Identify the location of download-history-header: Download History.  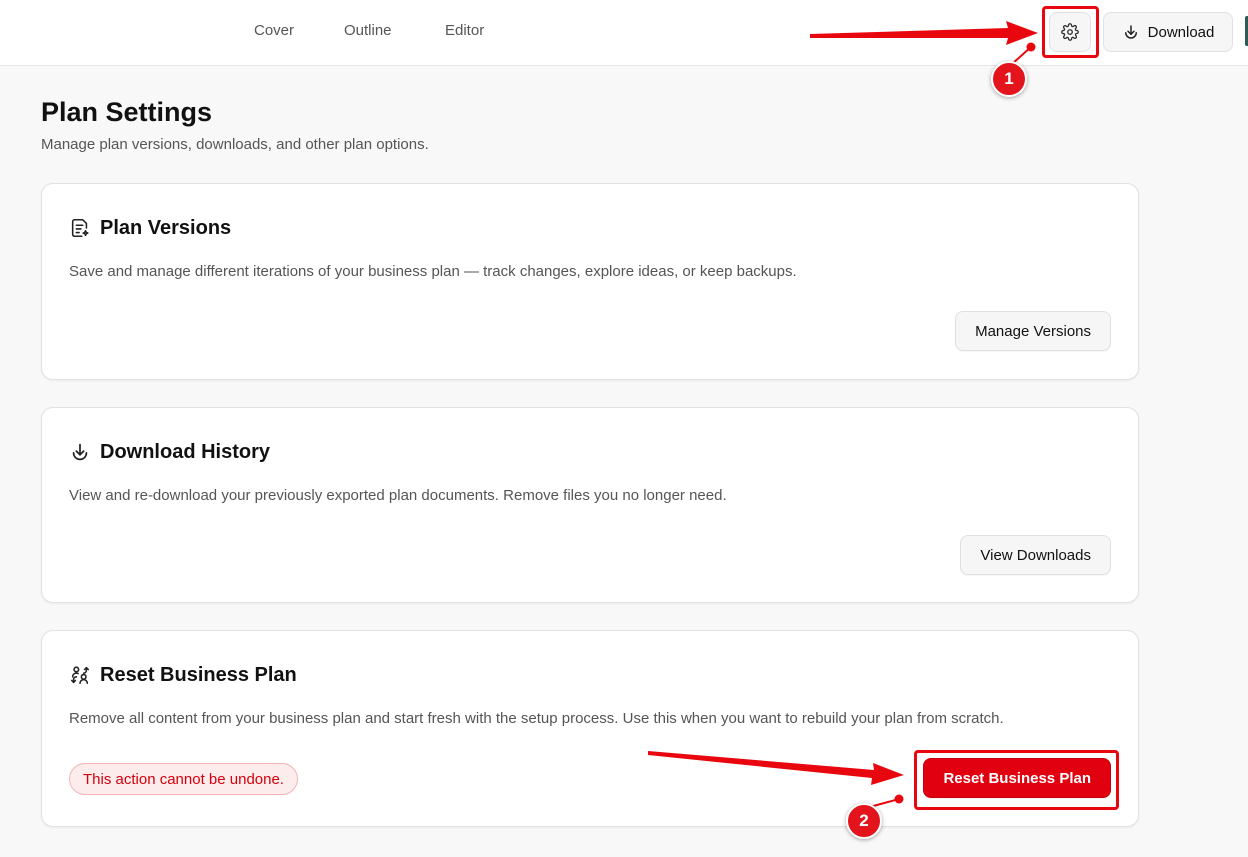
(169, 452).